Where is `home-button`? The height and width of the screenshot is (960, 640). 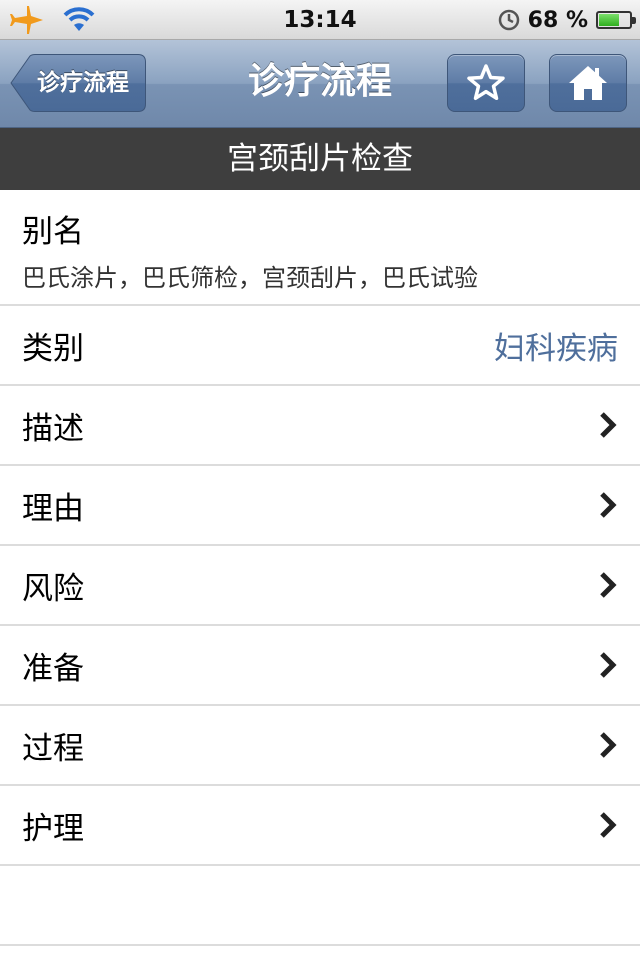 home-button is located at coordinates (588, 83).